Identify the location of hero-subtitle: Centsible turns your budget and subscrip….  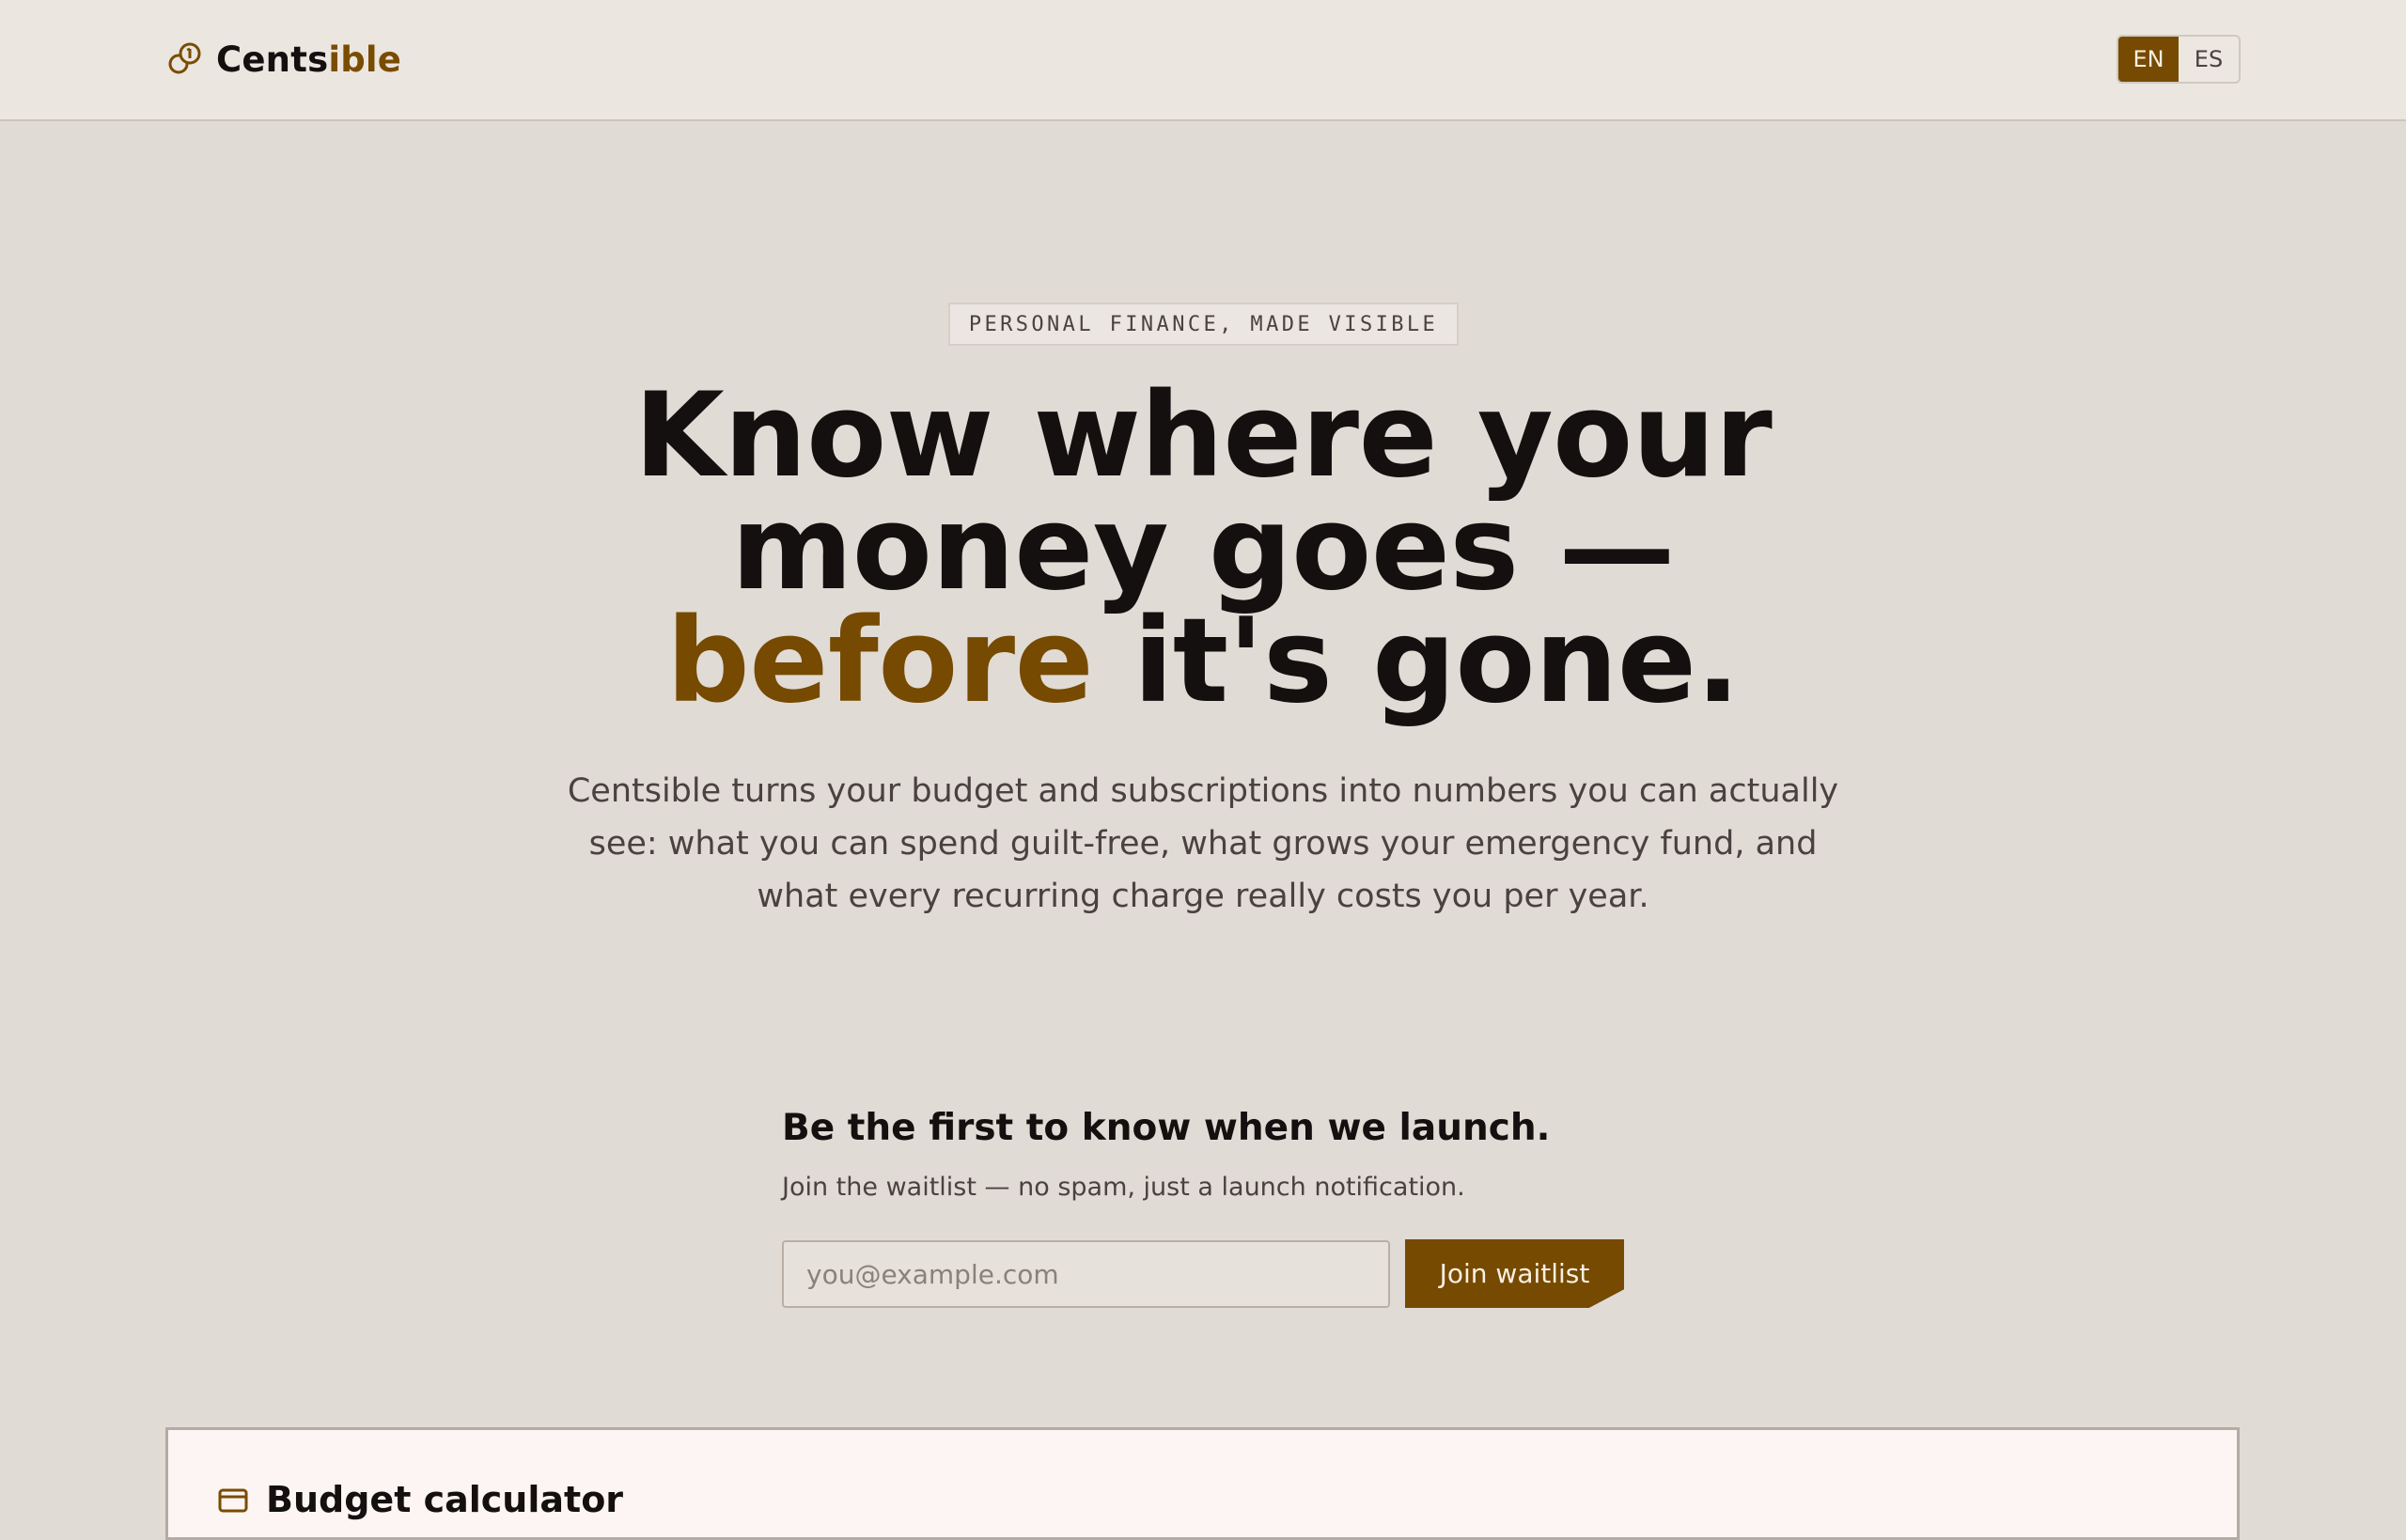
(1203, 843).